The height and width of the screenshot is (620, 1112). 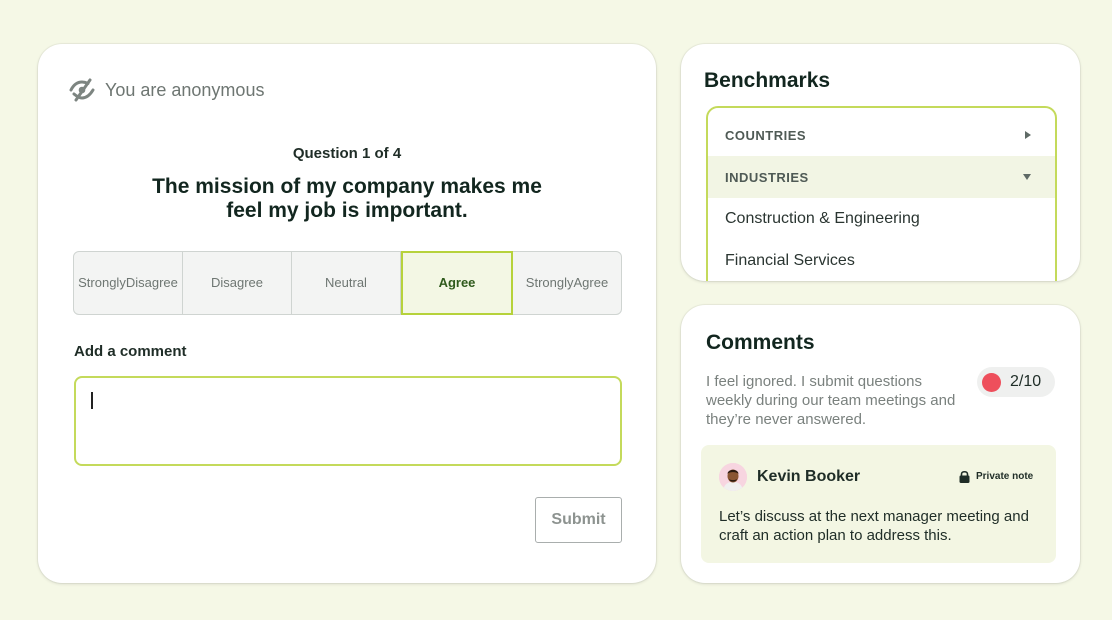 What do you see at coordinates (457, 283) in the screenshot?
I see `option-agree: Agree` at bounding box center [457, 283].